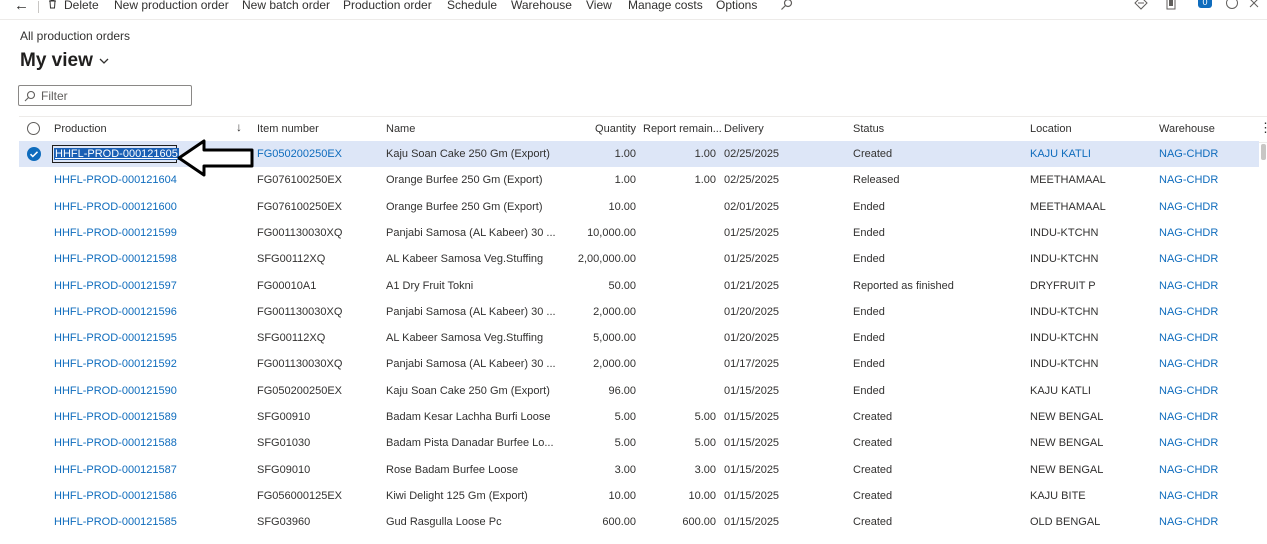 The image size is (1267, 544). What do you see at coordinates (736, 6) in the screenshot?
I see `options-tab: Options` at bounding box center [736, 6].